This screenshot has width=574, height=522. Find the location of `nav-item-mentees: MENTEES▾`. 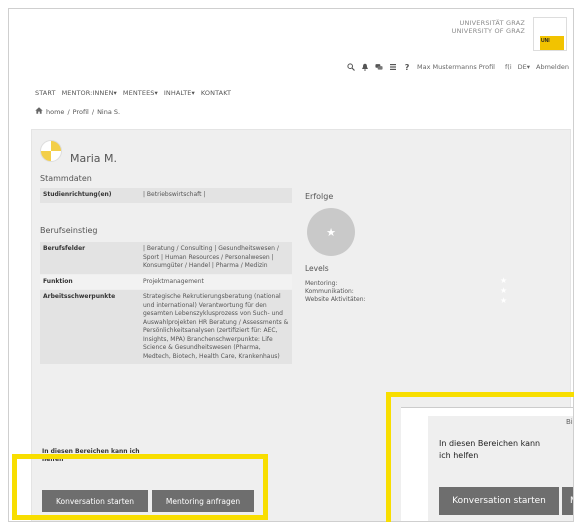

nav-item-mentees: MENTEES▾ is located at coordinates (140, 93).